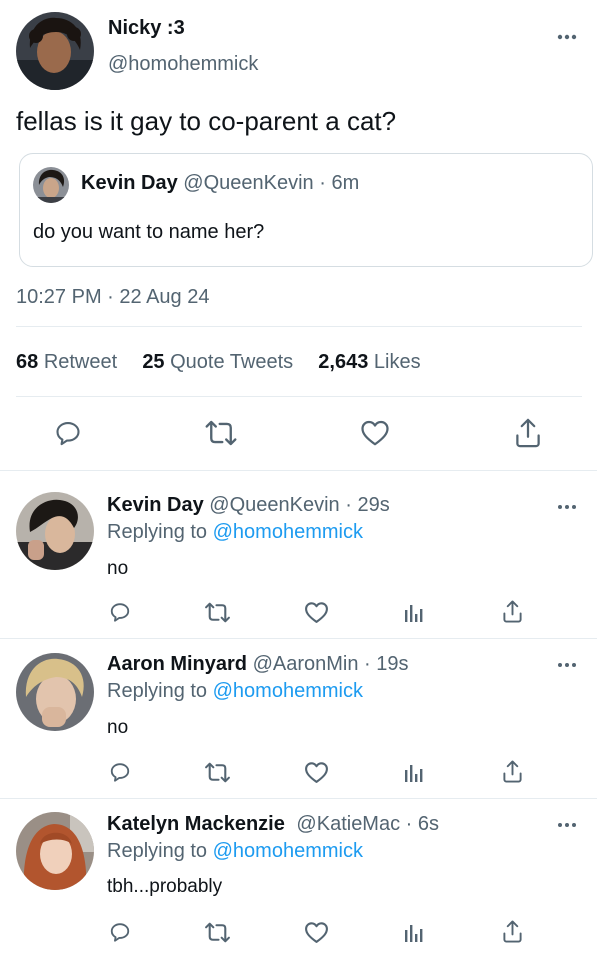  Describe the element at coordinates (146, 28) in the screenshot. I see `main-author-name: Nicky :3` at that location.